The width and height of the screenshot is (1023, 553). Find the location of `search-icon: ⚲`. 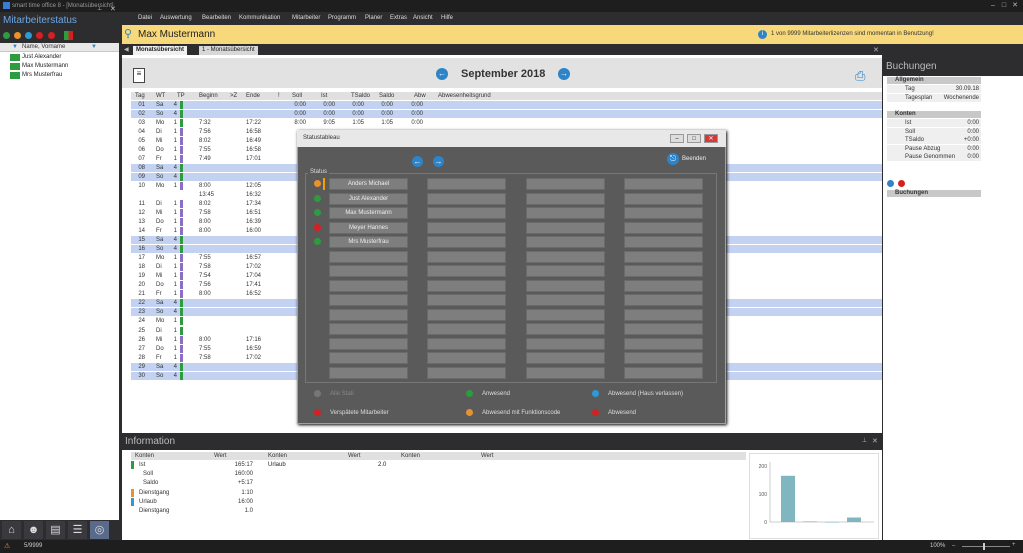

search-icon: ⚲ is located at coordinates (128, 33).